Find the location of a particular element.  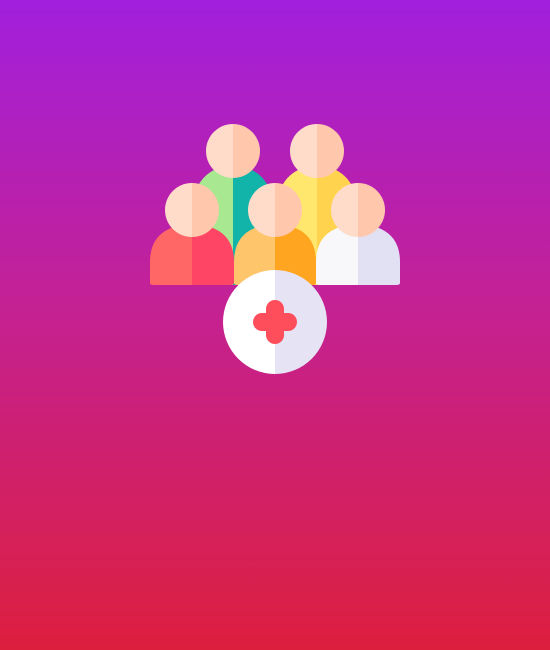

medical-cross-badge-icon is located at coordinates (275, 322).